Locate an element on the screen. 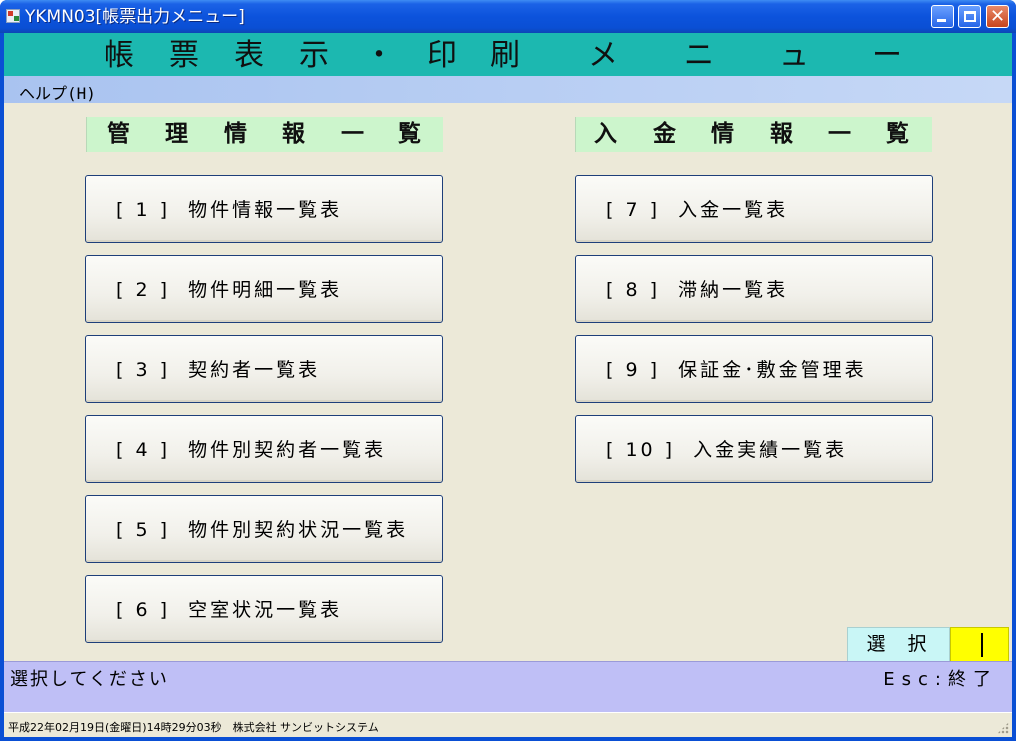 The width and height of the screenshot is (1016, 741). menu-button-5: [ 5 ] 物件別契約状況一覧表 is located at coordinates (264, 529).